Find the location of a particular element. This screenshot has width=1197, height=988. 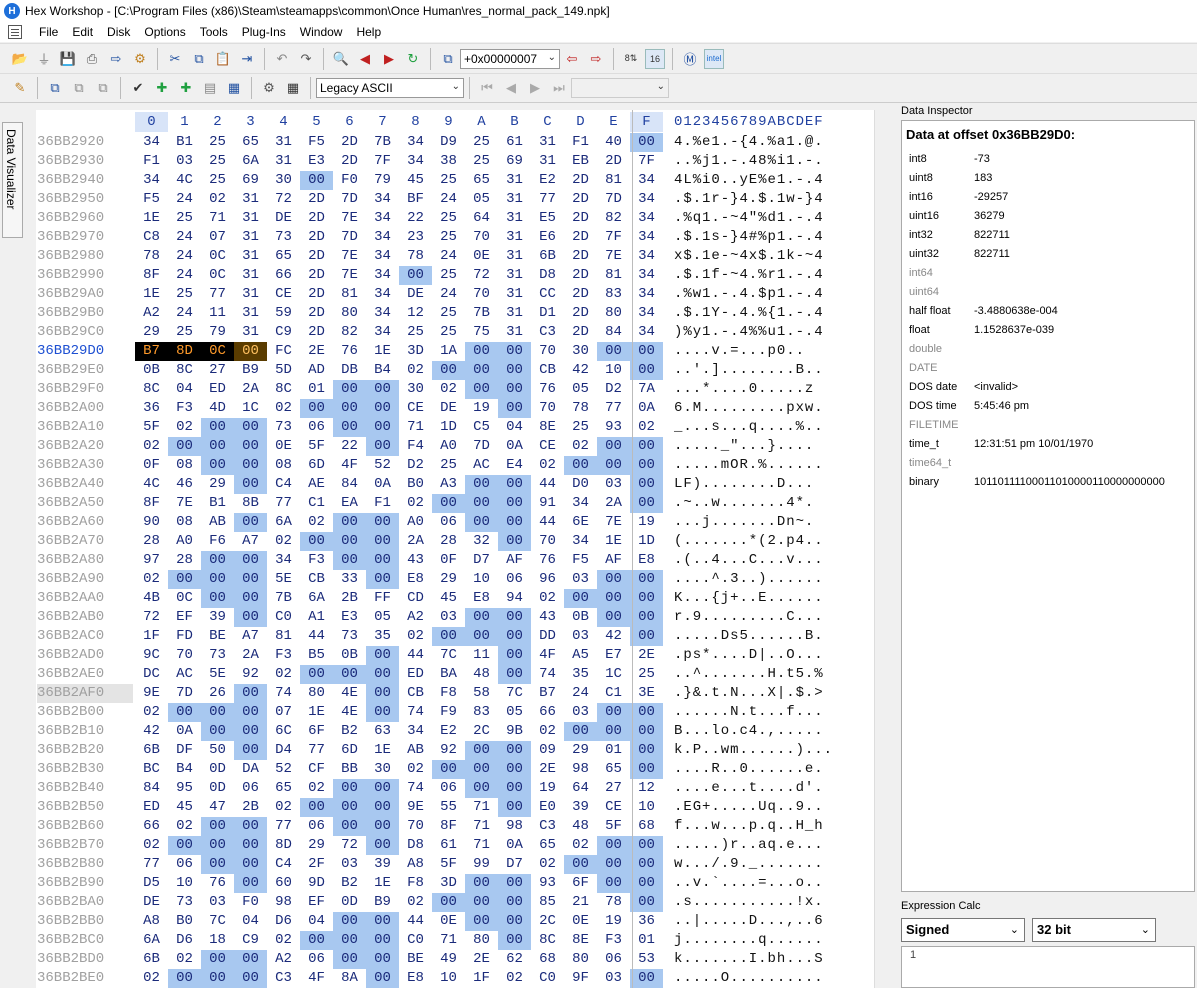

hex-byte: 11 is located at coordinates (481, 655).